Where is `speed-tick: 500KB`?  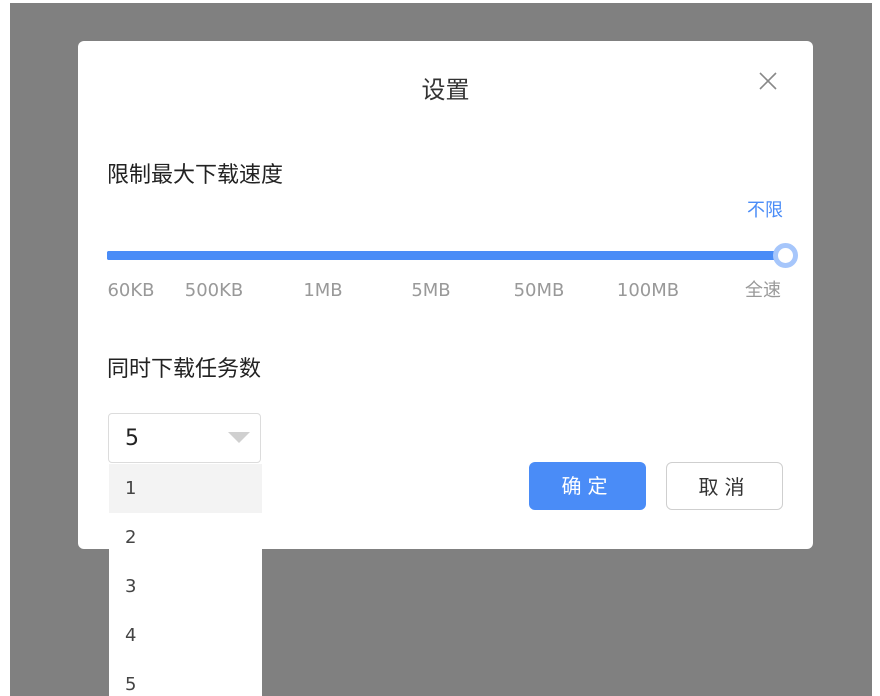 speed-tick: 500KB is located at coordinates (214, 291).